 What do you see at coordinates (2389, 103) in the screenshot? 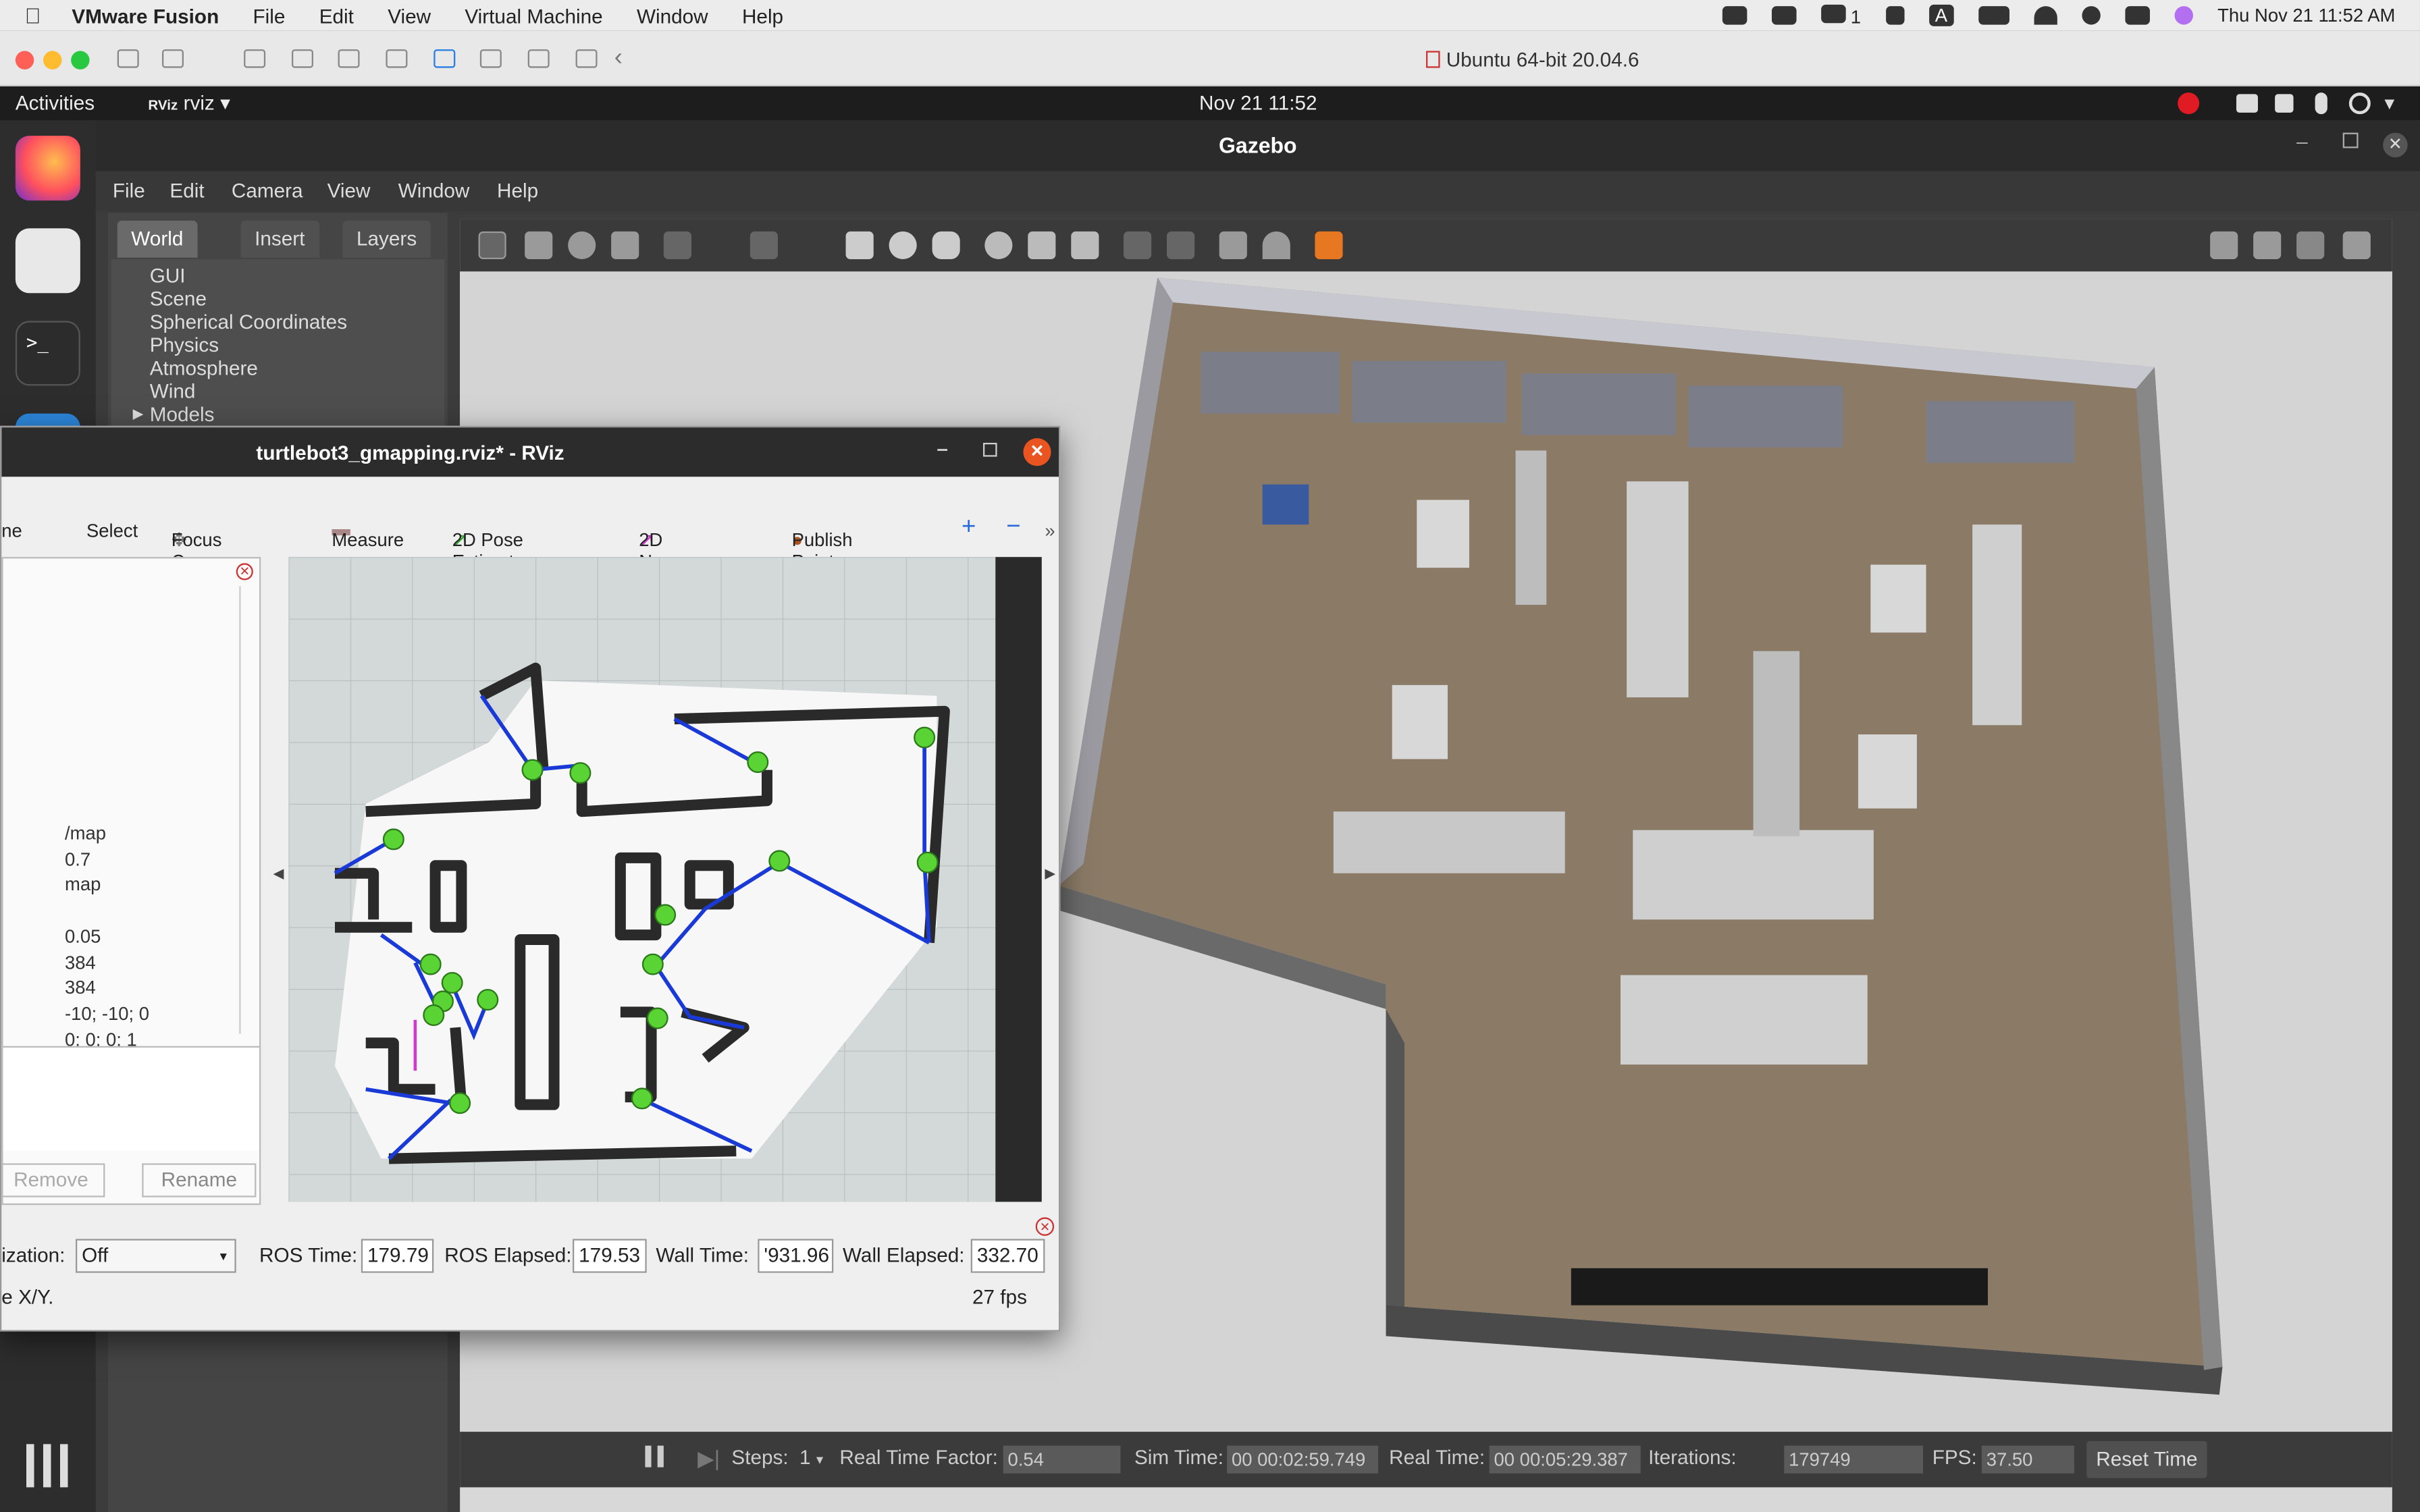
I see `system-menu-caret-icon: ▾` at bounding box center [2389, 103].